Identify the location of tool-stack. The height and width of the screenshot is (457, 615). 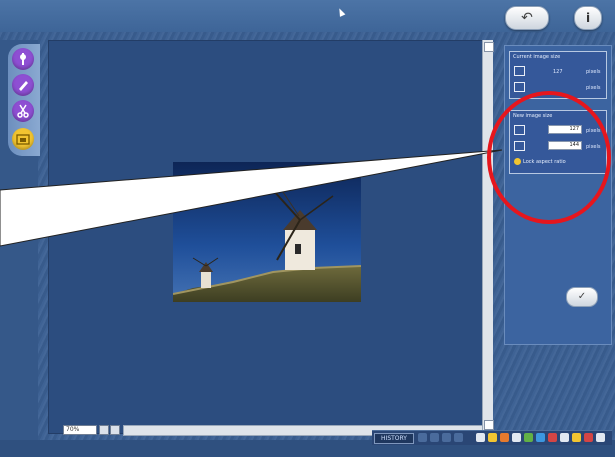
(24, 100).